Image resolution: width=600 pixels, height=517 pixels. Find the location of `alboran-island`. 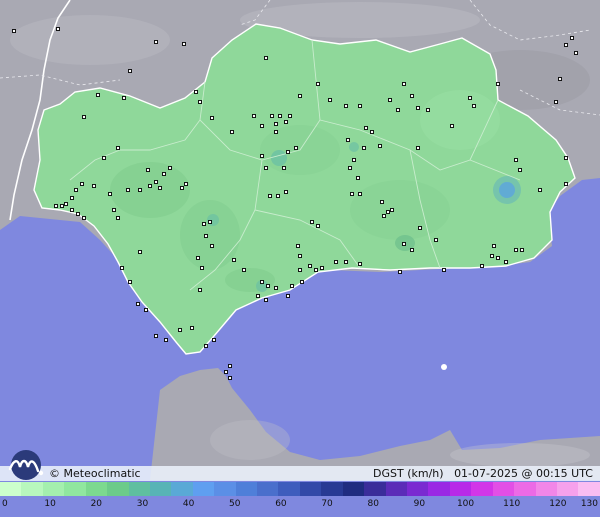

alboran-island is located at coordinates (444, 367).